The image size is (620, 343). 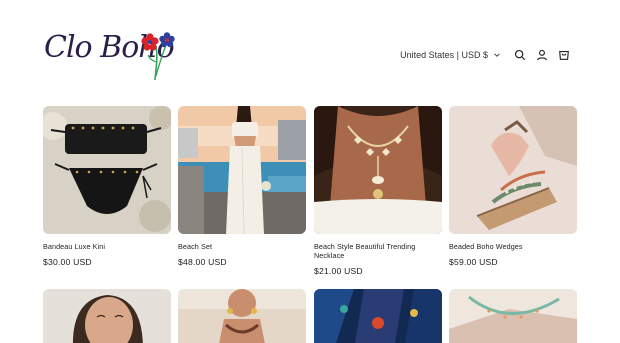 I want to click on country-currency-selector: United States | USD $, so click(x=450, y=55).